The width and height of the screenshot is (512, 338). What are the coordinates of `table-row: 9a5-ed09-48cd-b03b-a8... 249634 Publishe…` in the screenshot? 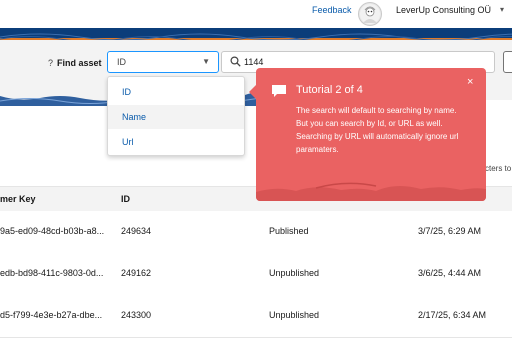 It's located at (256, 232).